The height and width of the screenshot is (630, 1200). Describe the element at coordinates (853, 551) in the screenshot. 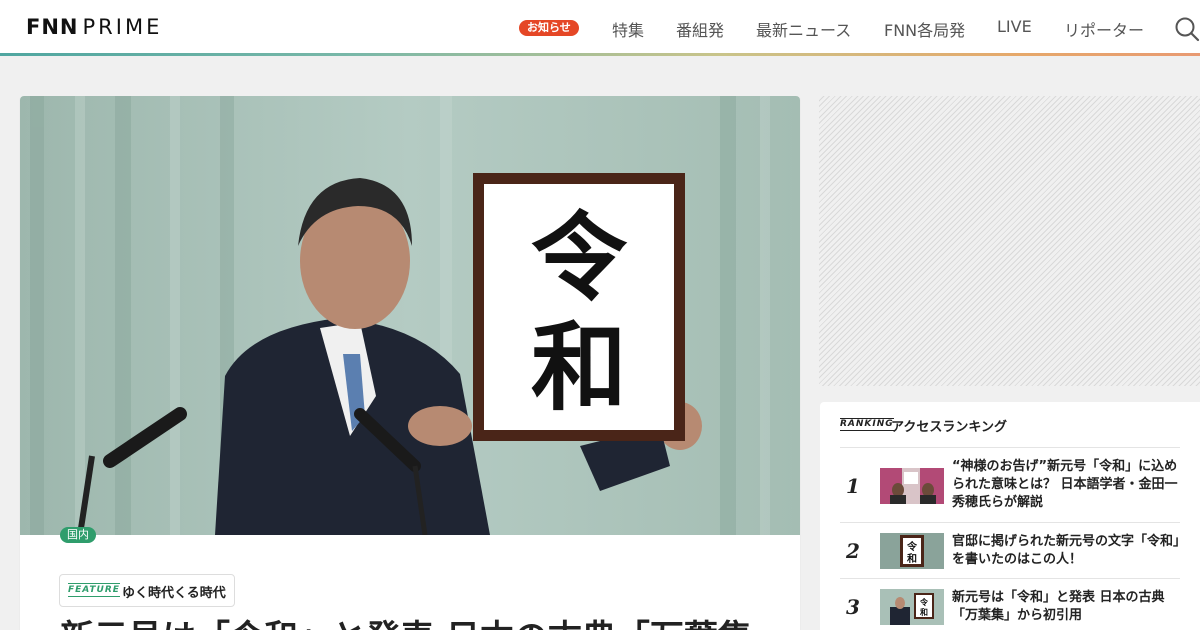

I see `rank-number: 2` at that location.